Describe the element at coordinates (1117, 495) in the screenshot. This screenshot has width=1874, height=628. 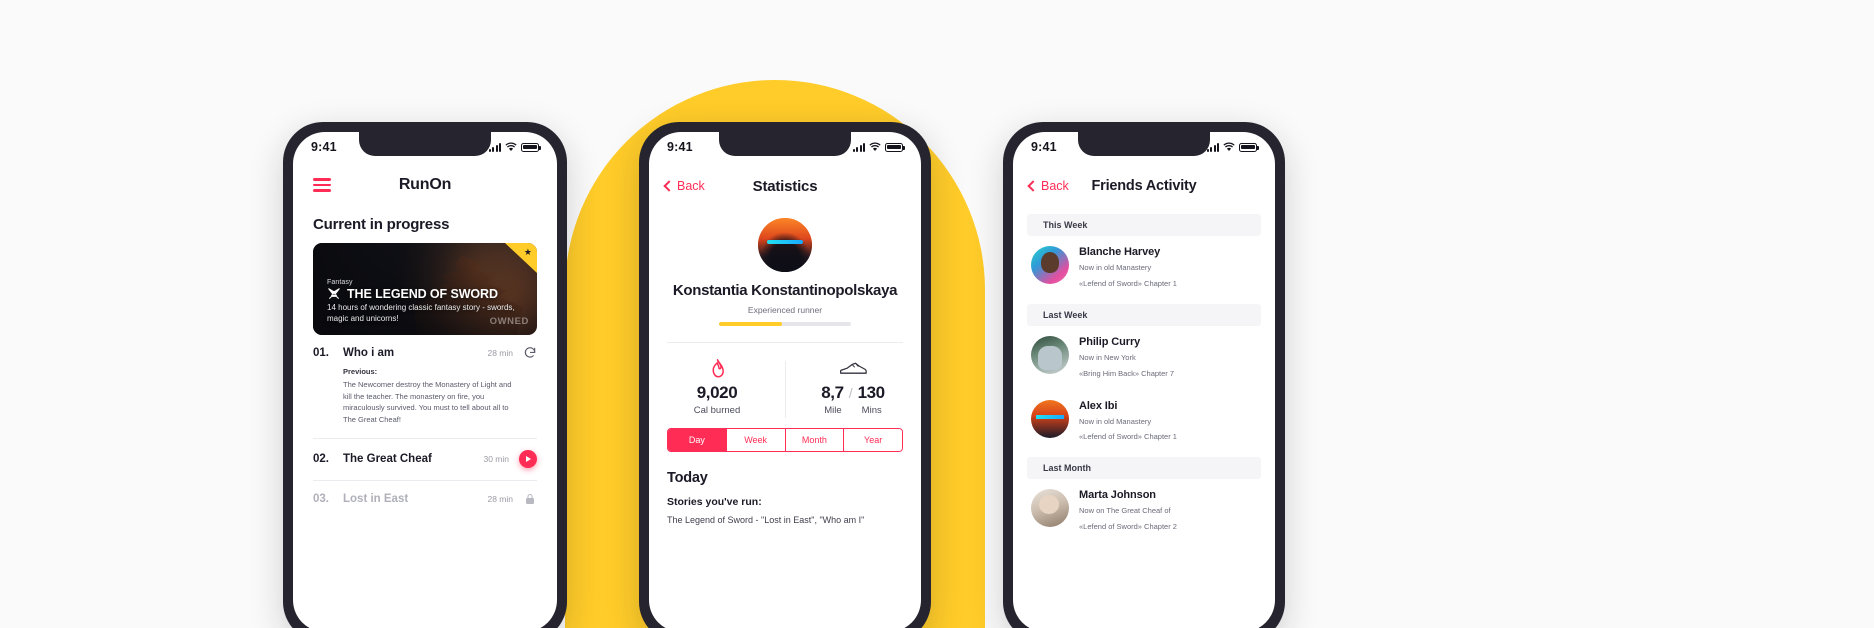
I see `friend-name: Marta Johnson` at that location.